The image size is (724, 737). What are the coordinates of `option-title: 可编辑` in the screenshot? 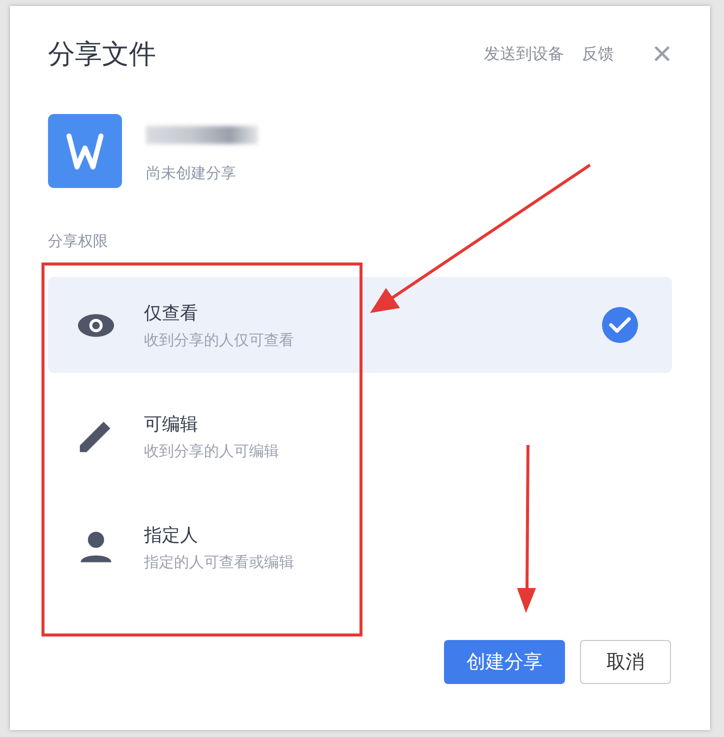 It's located at (171, 424).